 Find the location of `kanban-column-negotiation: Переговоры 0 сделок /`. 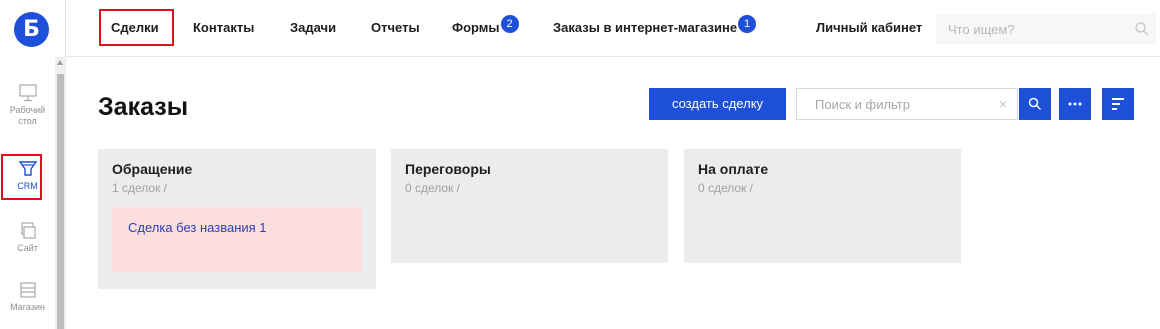

kanban-column-negotiation: Переговоры 0 сделок / is located at coordinates (529, 206).